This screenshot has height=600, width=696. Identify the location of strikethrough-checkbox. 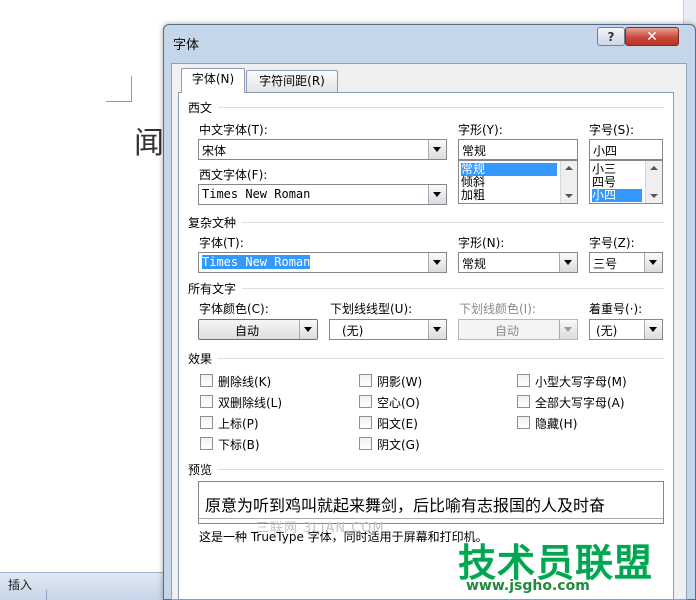
(206, 380).